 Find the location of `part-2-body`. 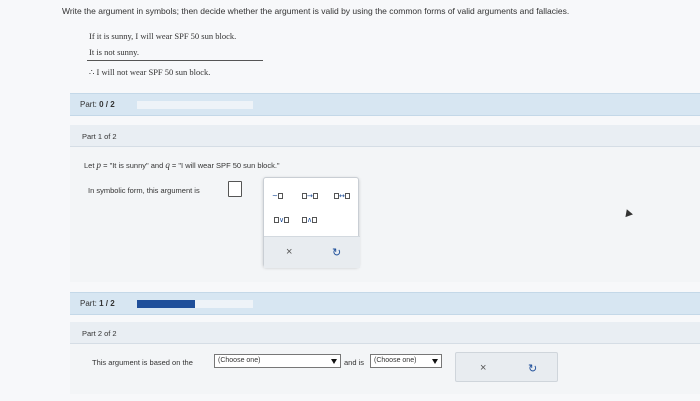

part-2-body is located at coordinates (385, 369).